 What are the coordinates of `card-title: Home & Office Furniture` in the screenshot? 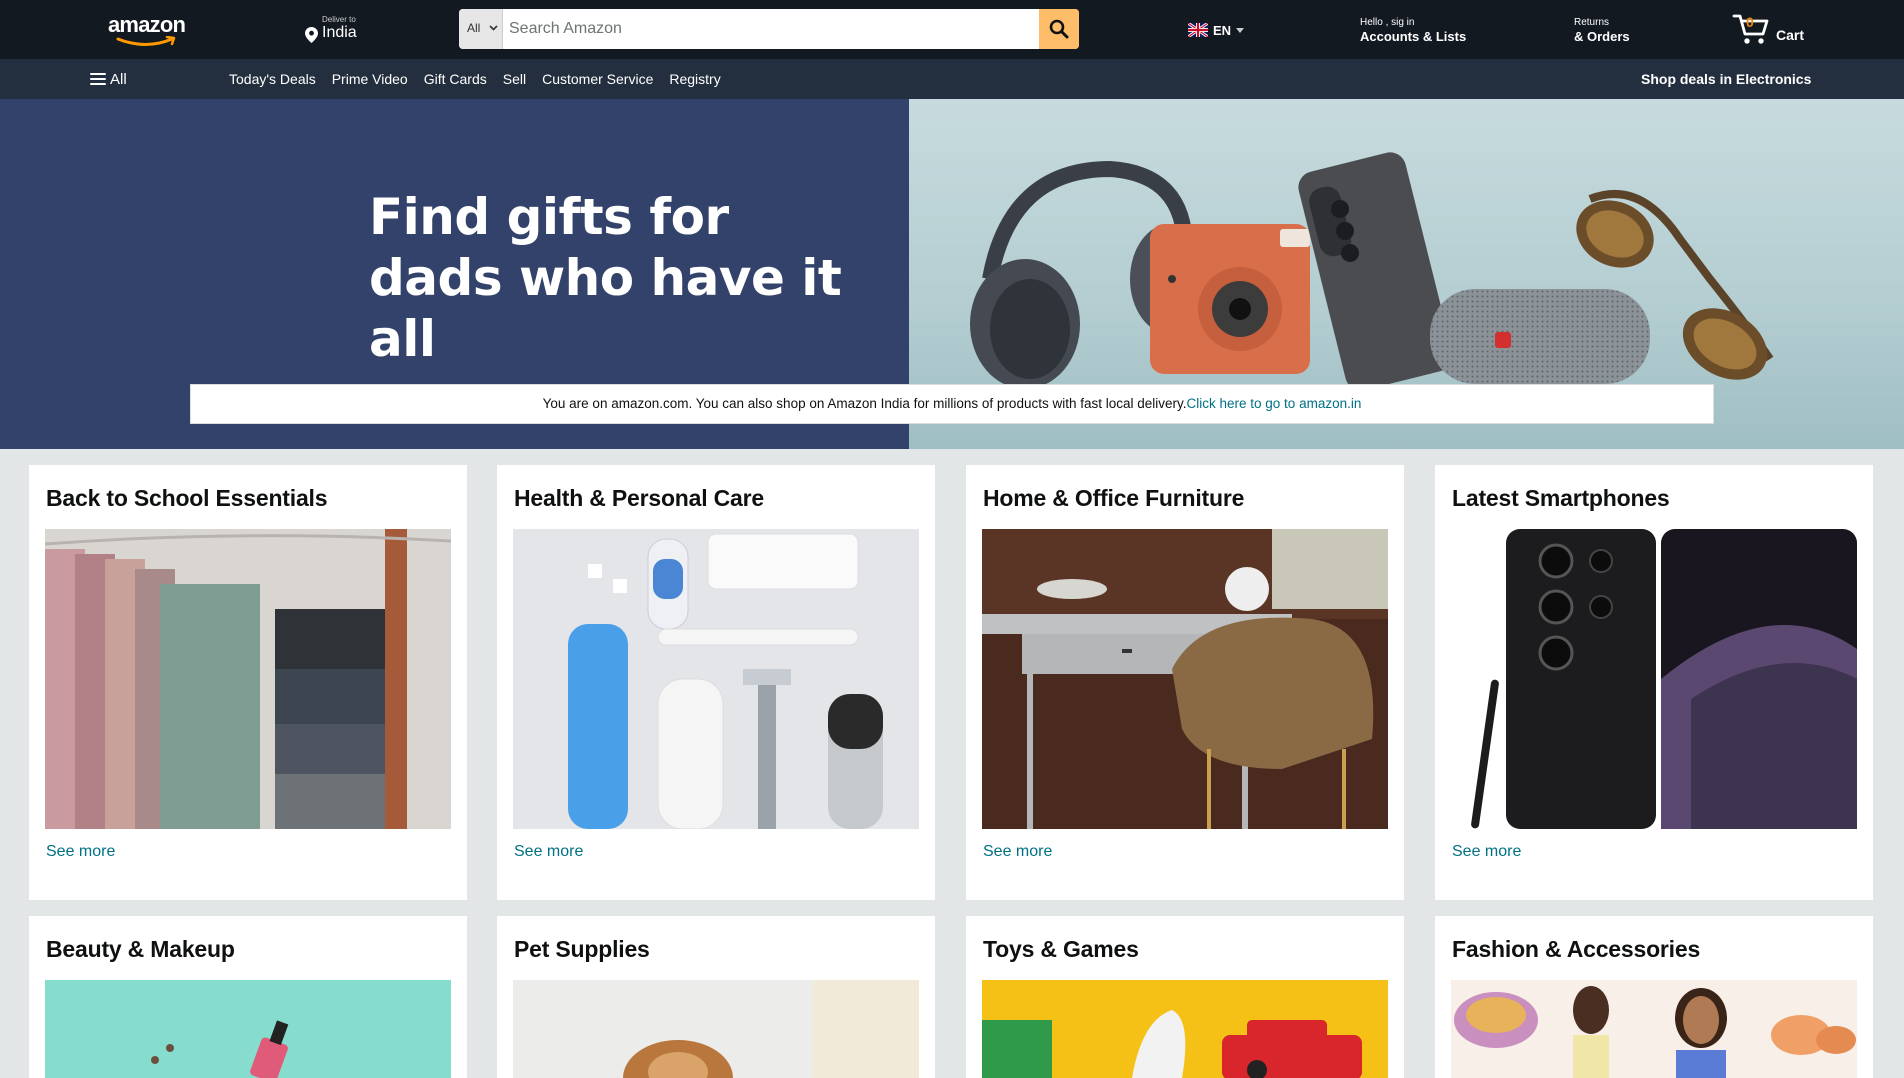 It's located at (1114, 498).